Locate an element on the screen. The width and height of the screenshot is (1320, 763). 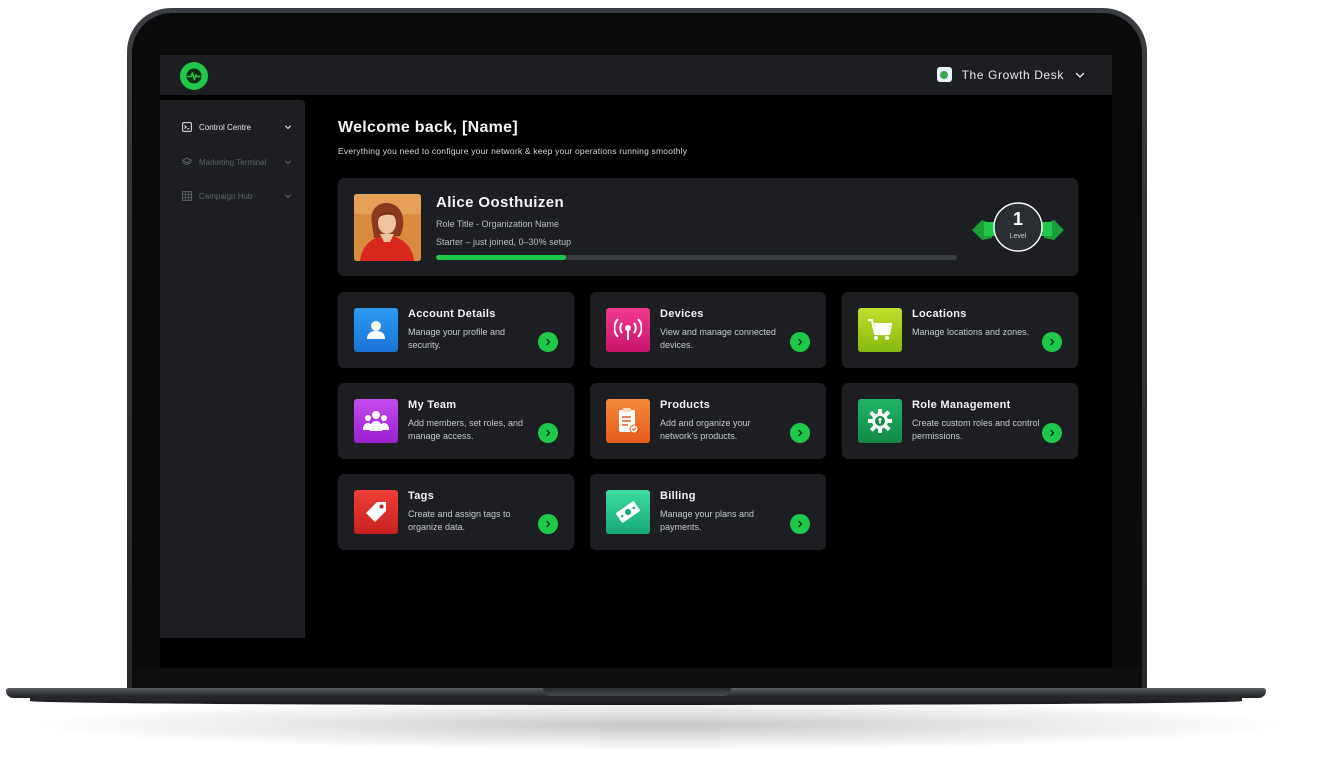
card-title: Billing is located at coordinates (678, 496).